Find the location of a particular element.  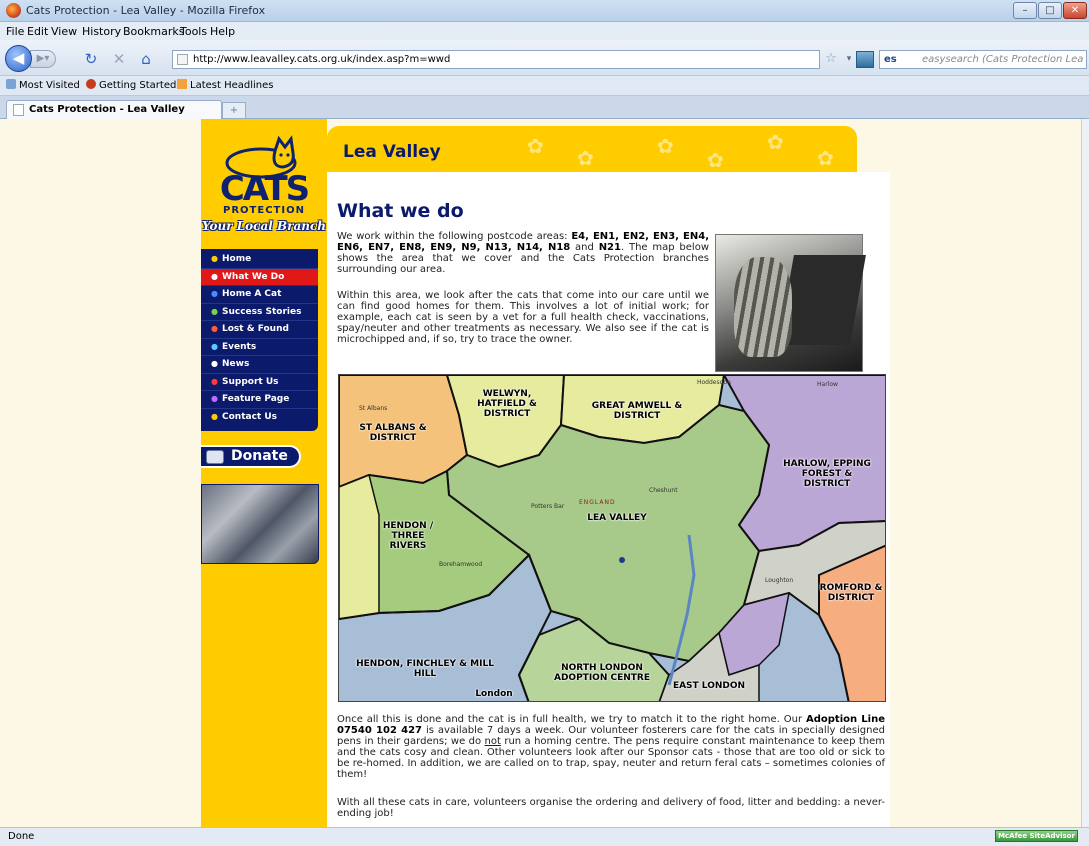

map-place-harlow: Harlow is located at coordinates (827, 384).